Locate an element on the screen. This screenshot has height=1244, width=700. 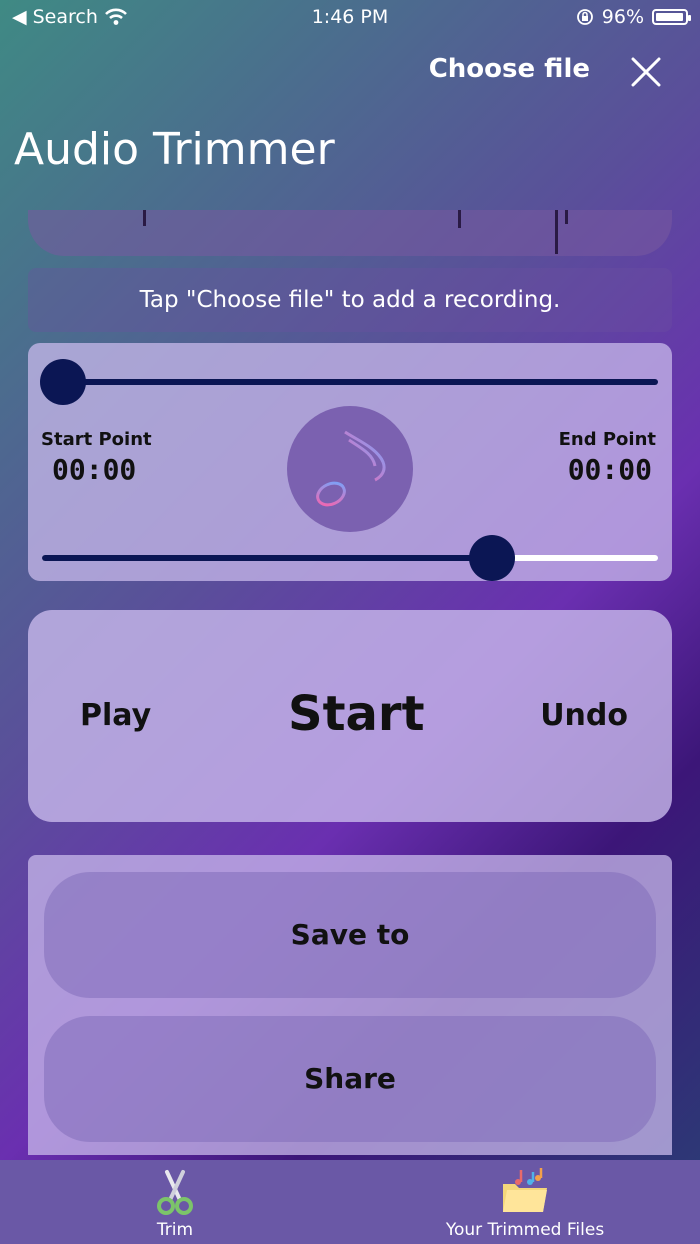
scissors-icon is located at coordinates (175, 1192).